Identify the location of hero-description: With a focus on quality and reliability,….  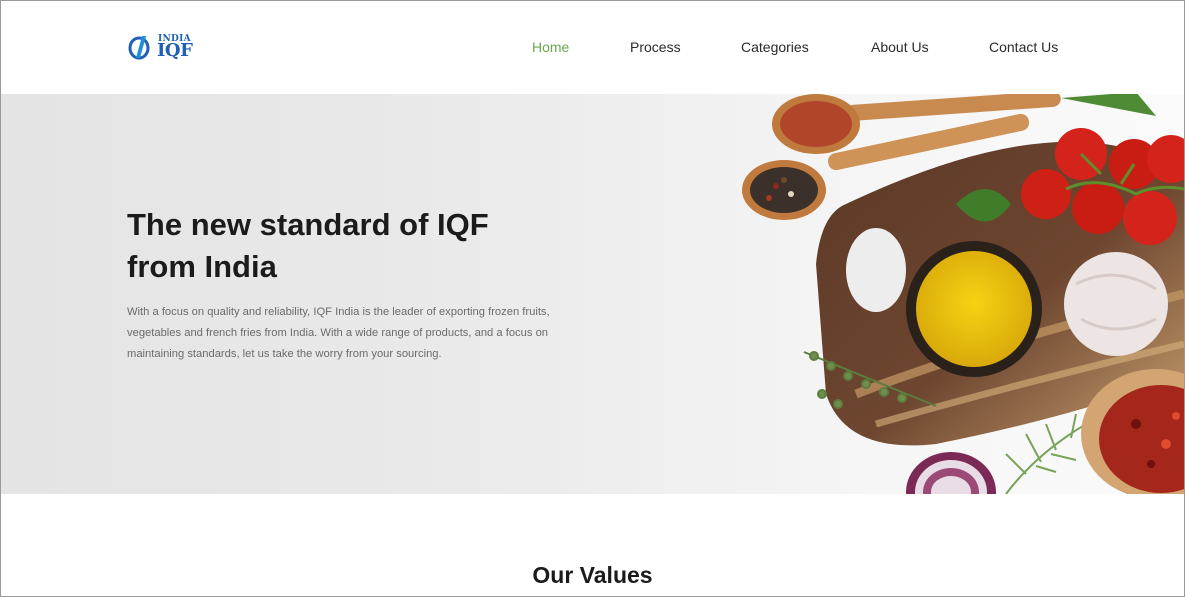
(338, 333).